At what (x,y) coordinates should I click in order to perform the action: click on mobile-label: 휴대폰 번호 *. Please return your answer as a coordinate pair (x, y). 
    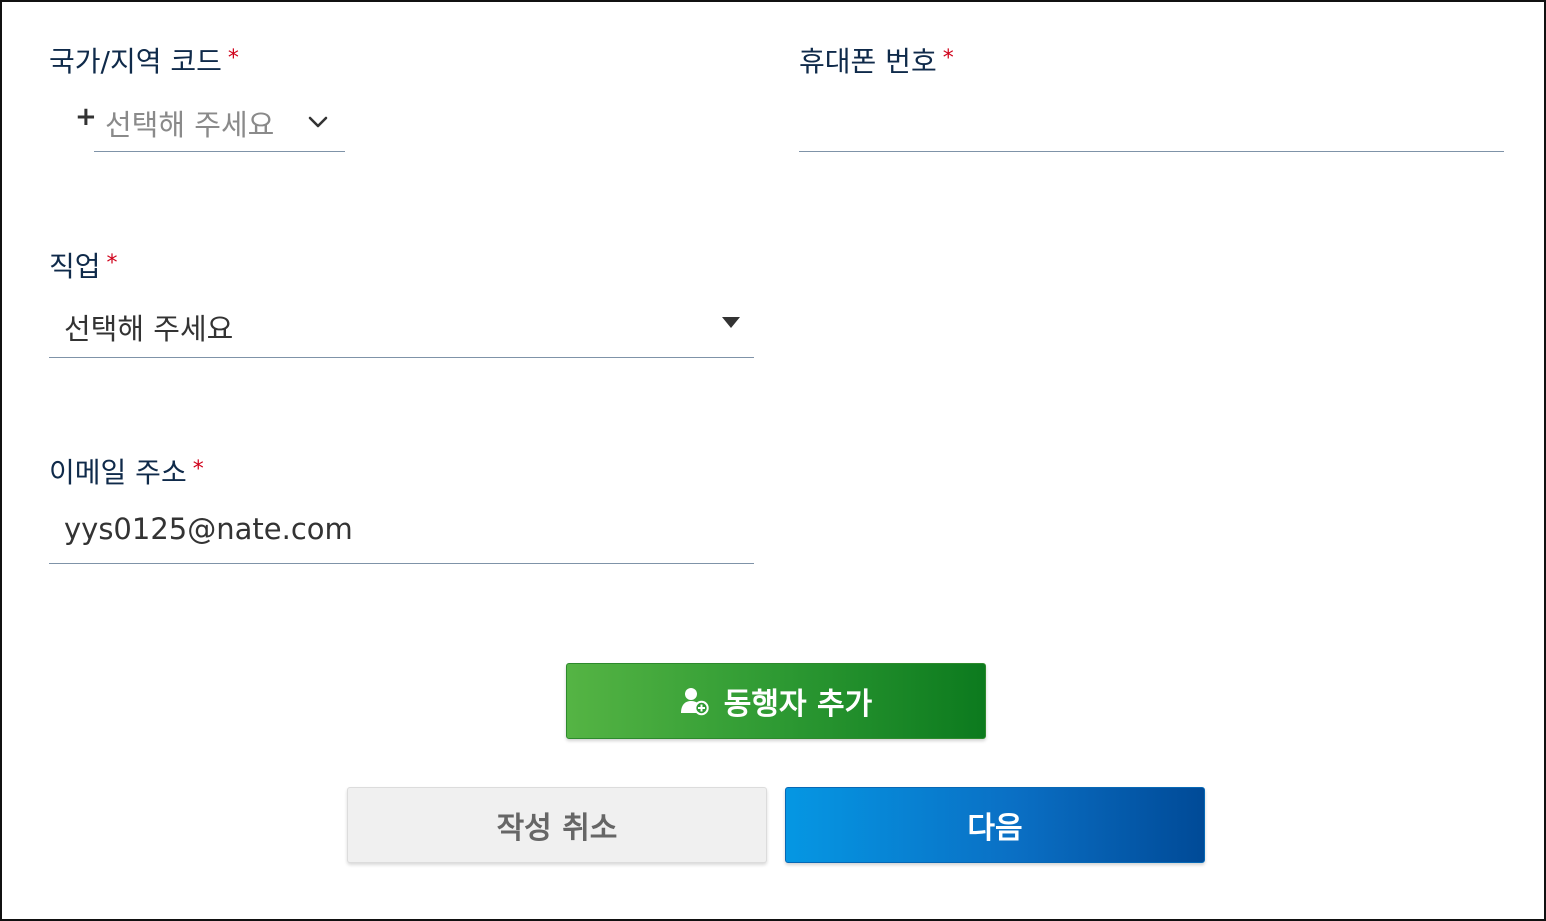
    Looking at the image, I should click on (876, 60).